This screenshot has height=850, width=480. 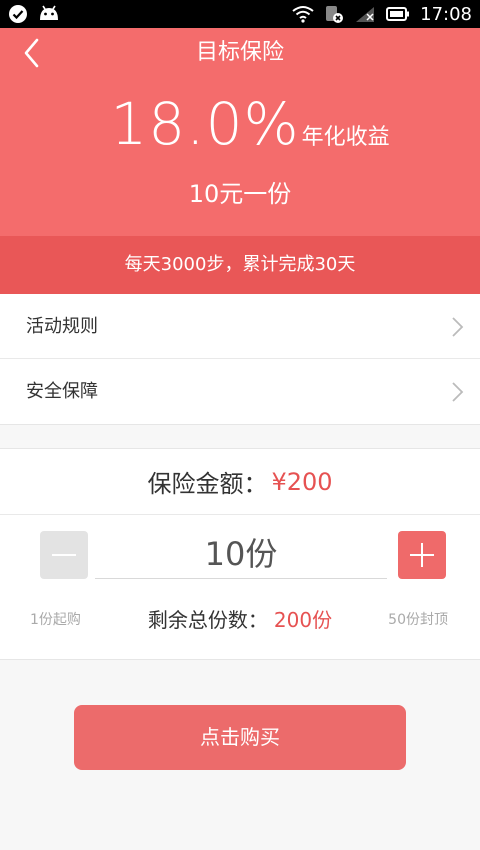 What do you see at coordinates (240, 194) in the screenshot?
I see `unit-price: 10元一份` at bounding box center [240, 194].